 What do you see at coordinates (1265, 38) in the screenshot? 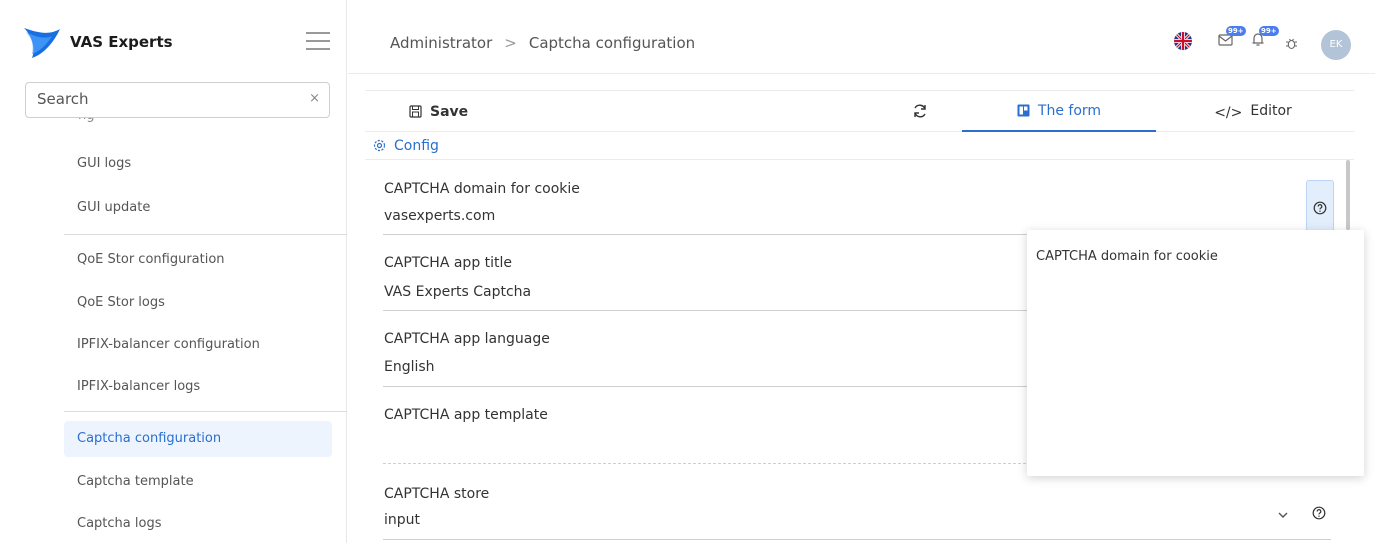
I see `notifications-icon: 99+` at bounding box center [1265, 38].